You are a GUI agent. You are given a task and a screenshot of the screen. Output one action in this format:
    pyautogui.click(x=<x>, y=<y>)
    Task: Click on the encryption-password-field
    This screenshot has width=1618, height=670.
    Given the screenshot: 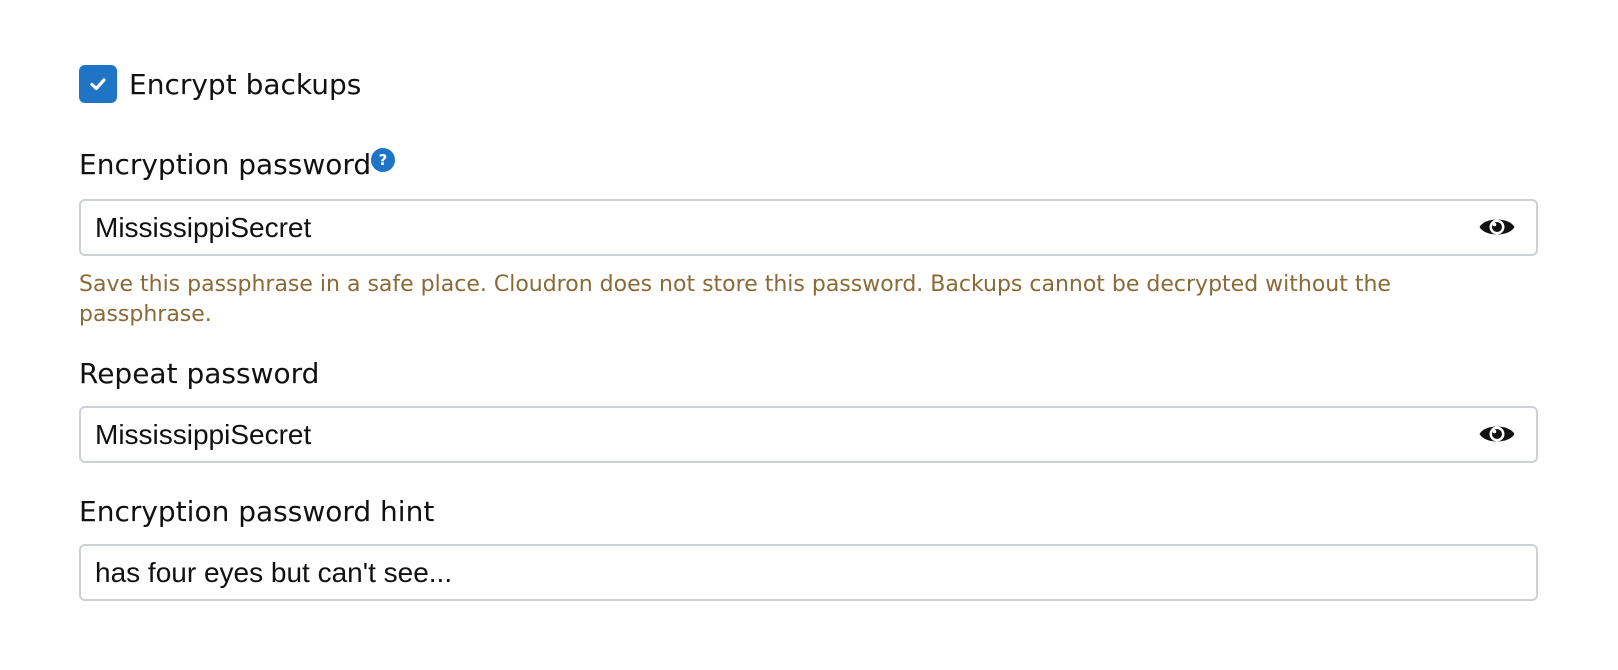 What is the action you would take?
    pyautogui.click(x=808, y=227)
    